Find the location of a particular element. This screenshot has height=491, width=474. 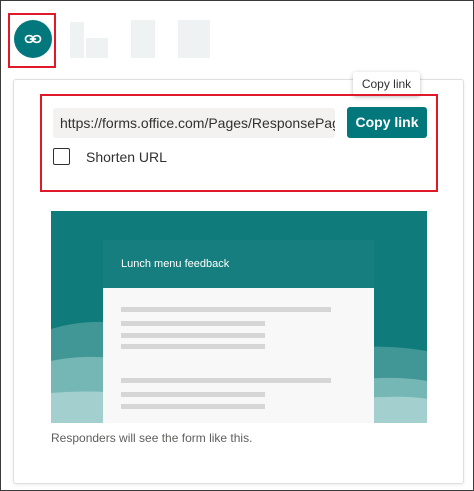

preview-caption: Responders will see the form like this. is located at coordinates (152, 438).